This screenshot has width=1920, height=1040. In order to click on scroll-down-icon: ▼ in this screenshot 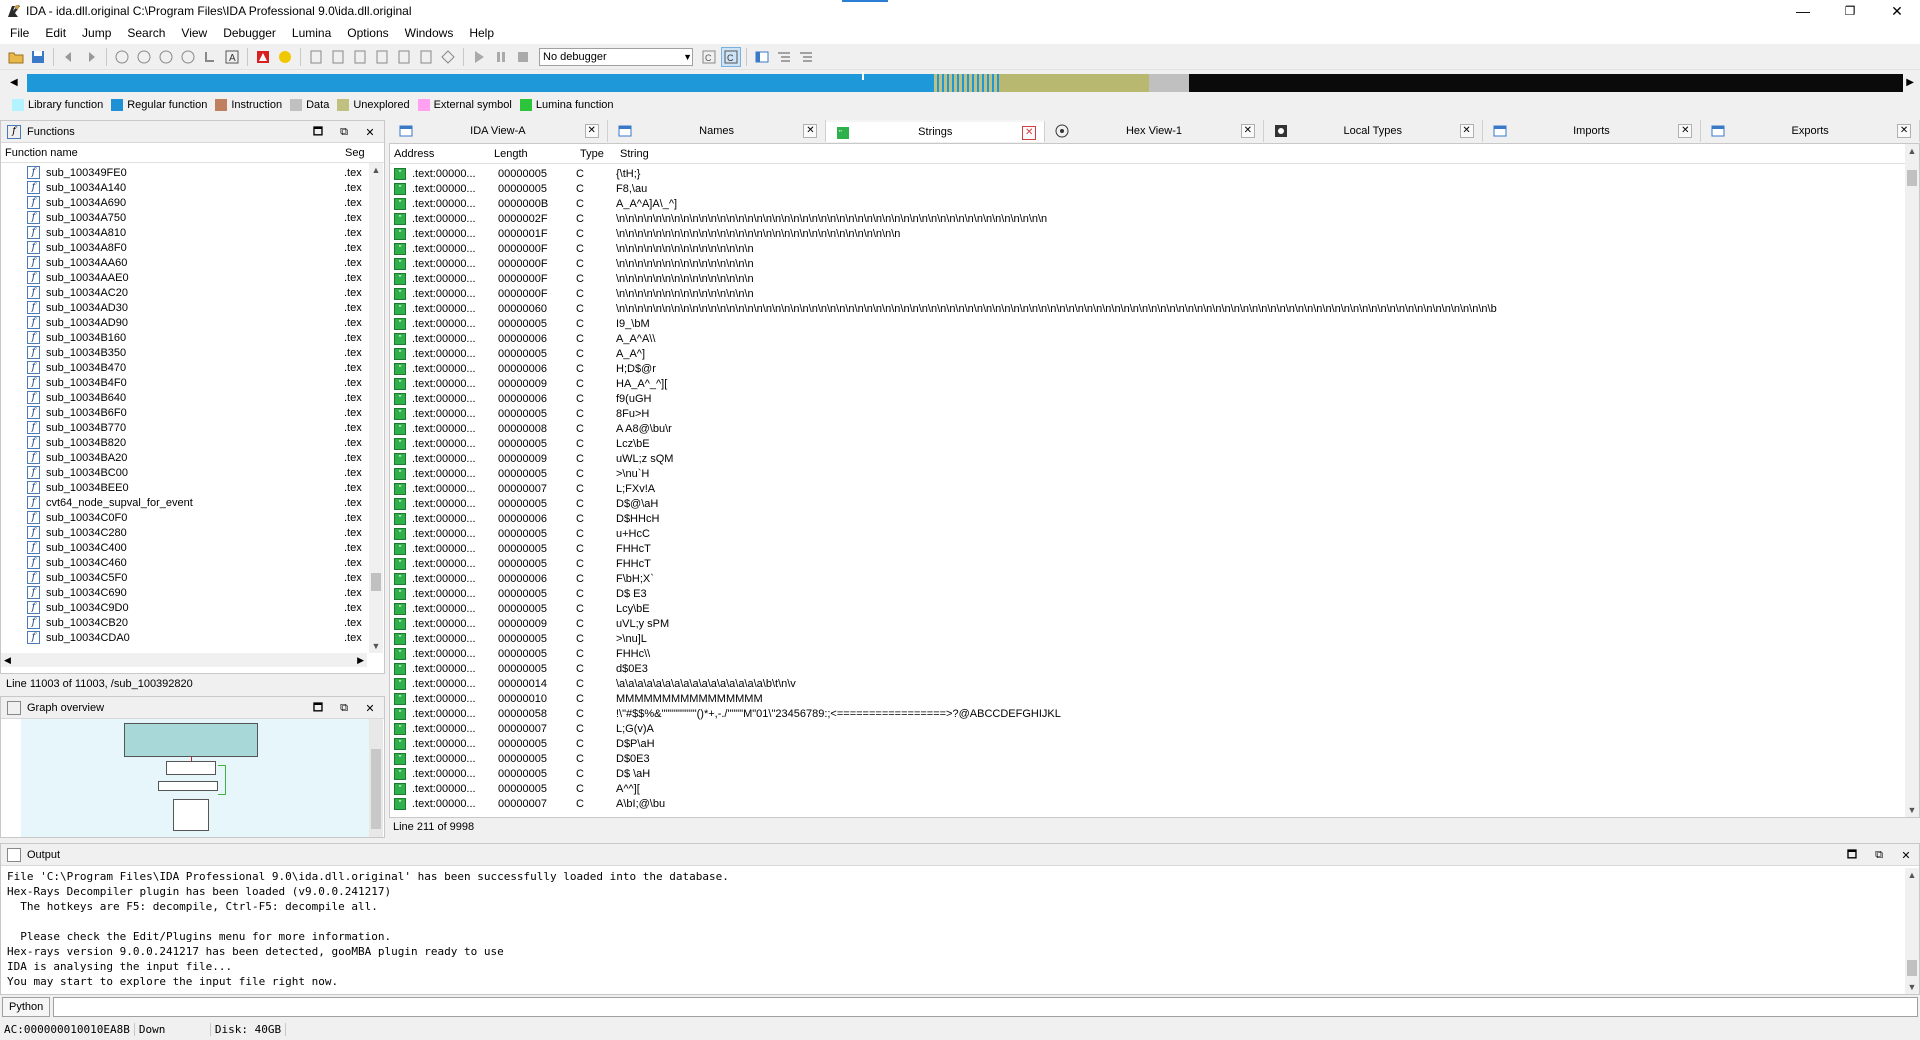, I will do `click(376, 646)`.